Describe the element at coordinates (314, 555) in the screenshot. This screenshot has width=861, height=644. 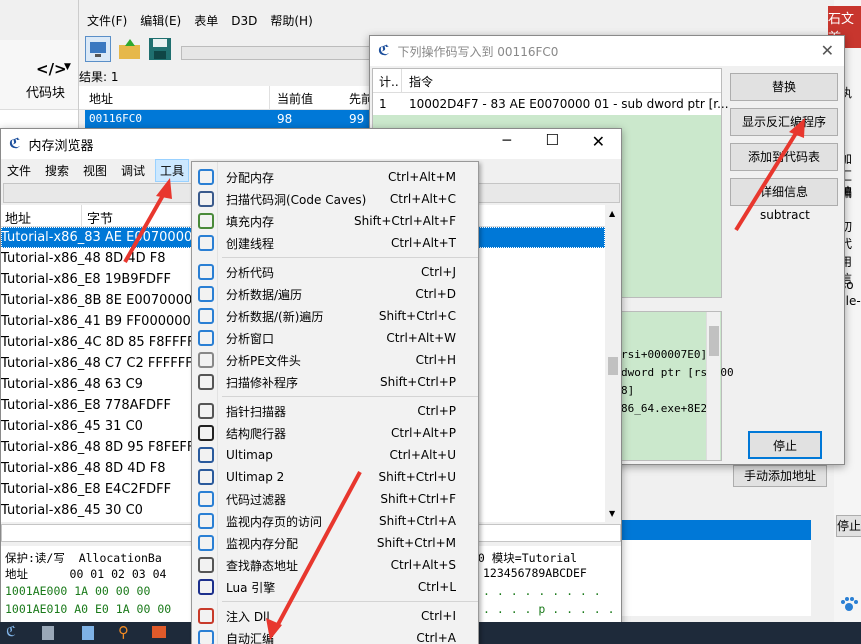
I see `arrow-to-auto-assemble` at that location.